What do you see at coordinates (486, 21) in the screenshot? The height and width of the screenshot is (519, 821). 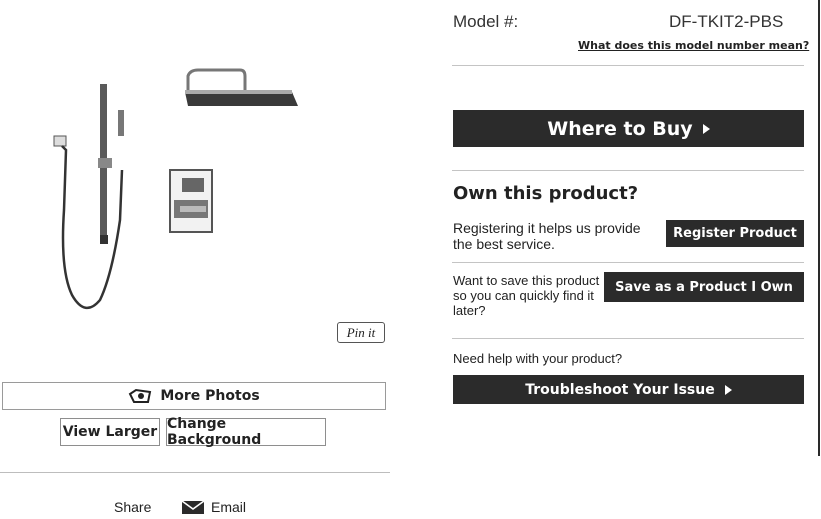 I see `model-label: Model #:` at bounding box center [486, 21].